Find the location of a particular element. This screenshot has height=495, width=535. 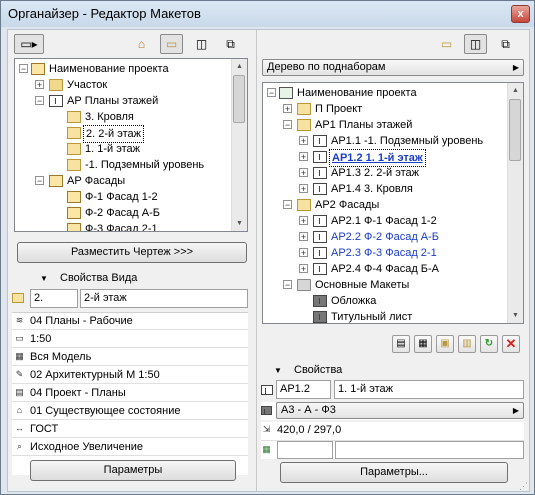

prop-row-model: ▦ Вся Модель is located at coordinates (130, 357).